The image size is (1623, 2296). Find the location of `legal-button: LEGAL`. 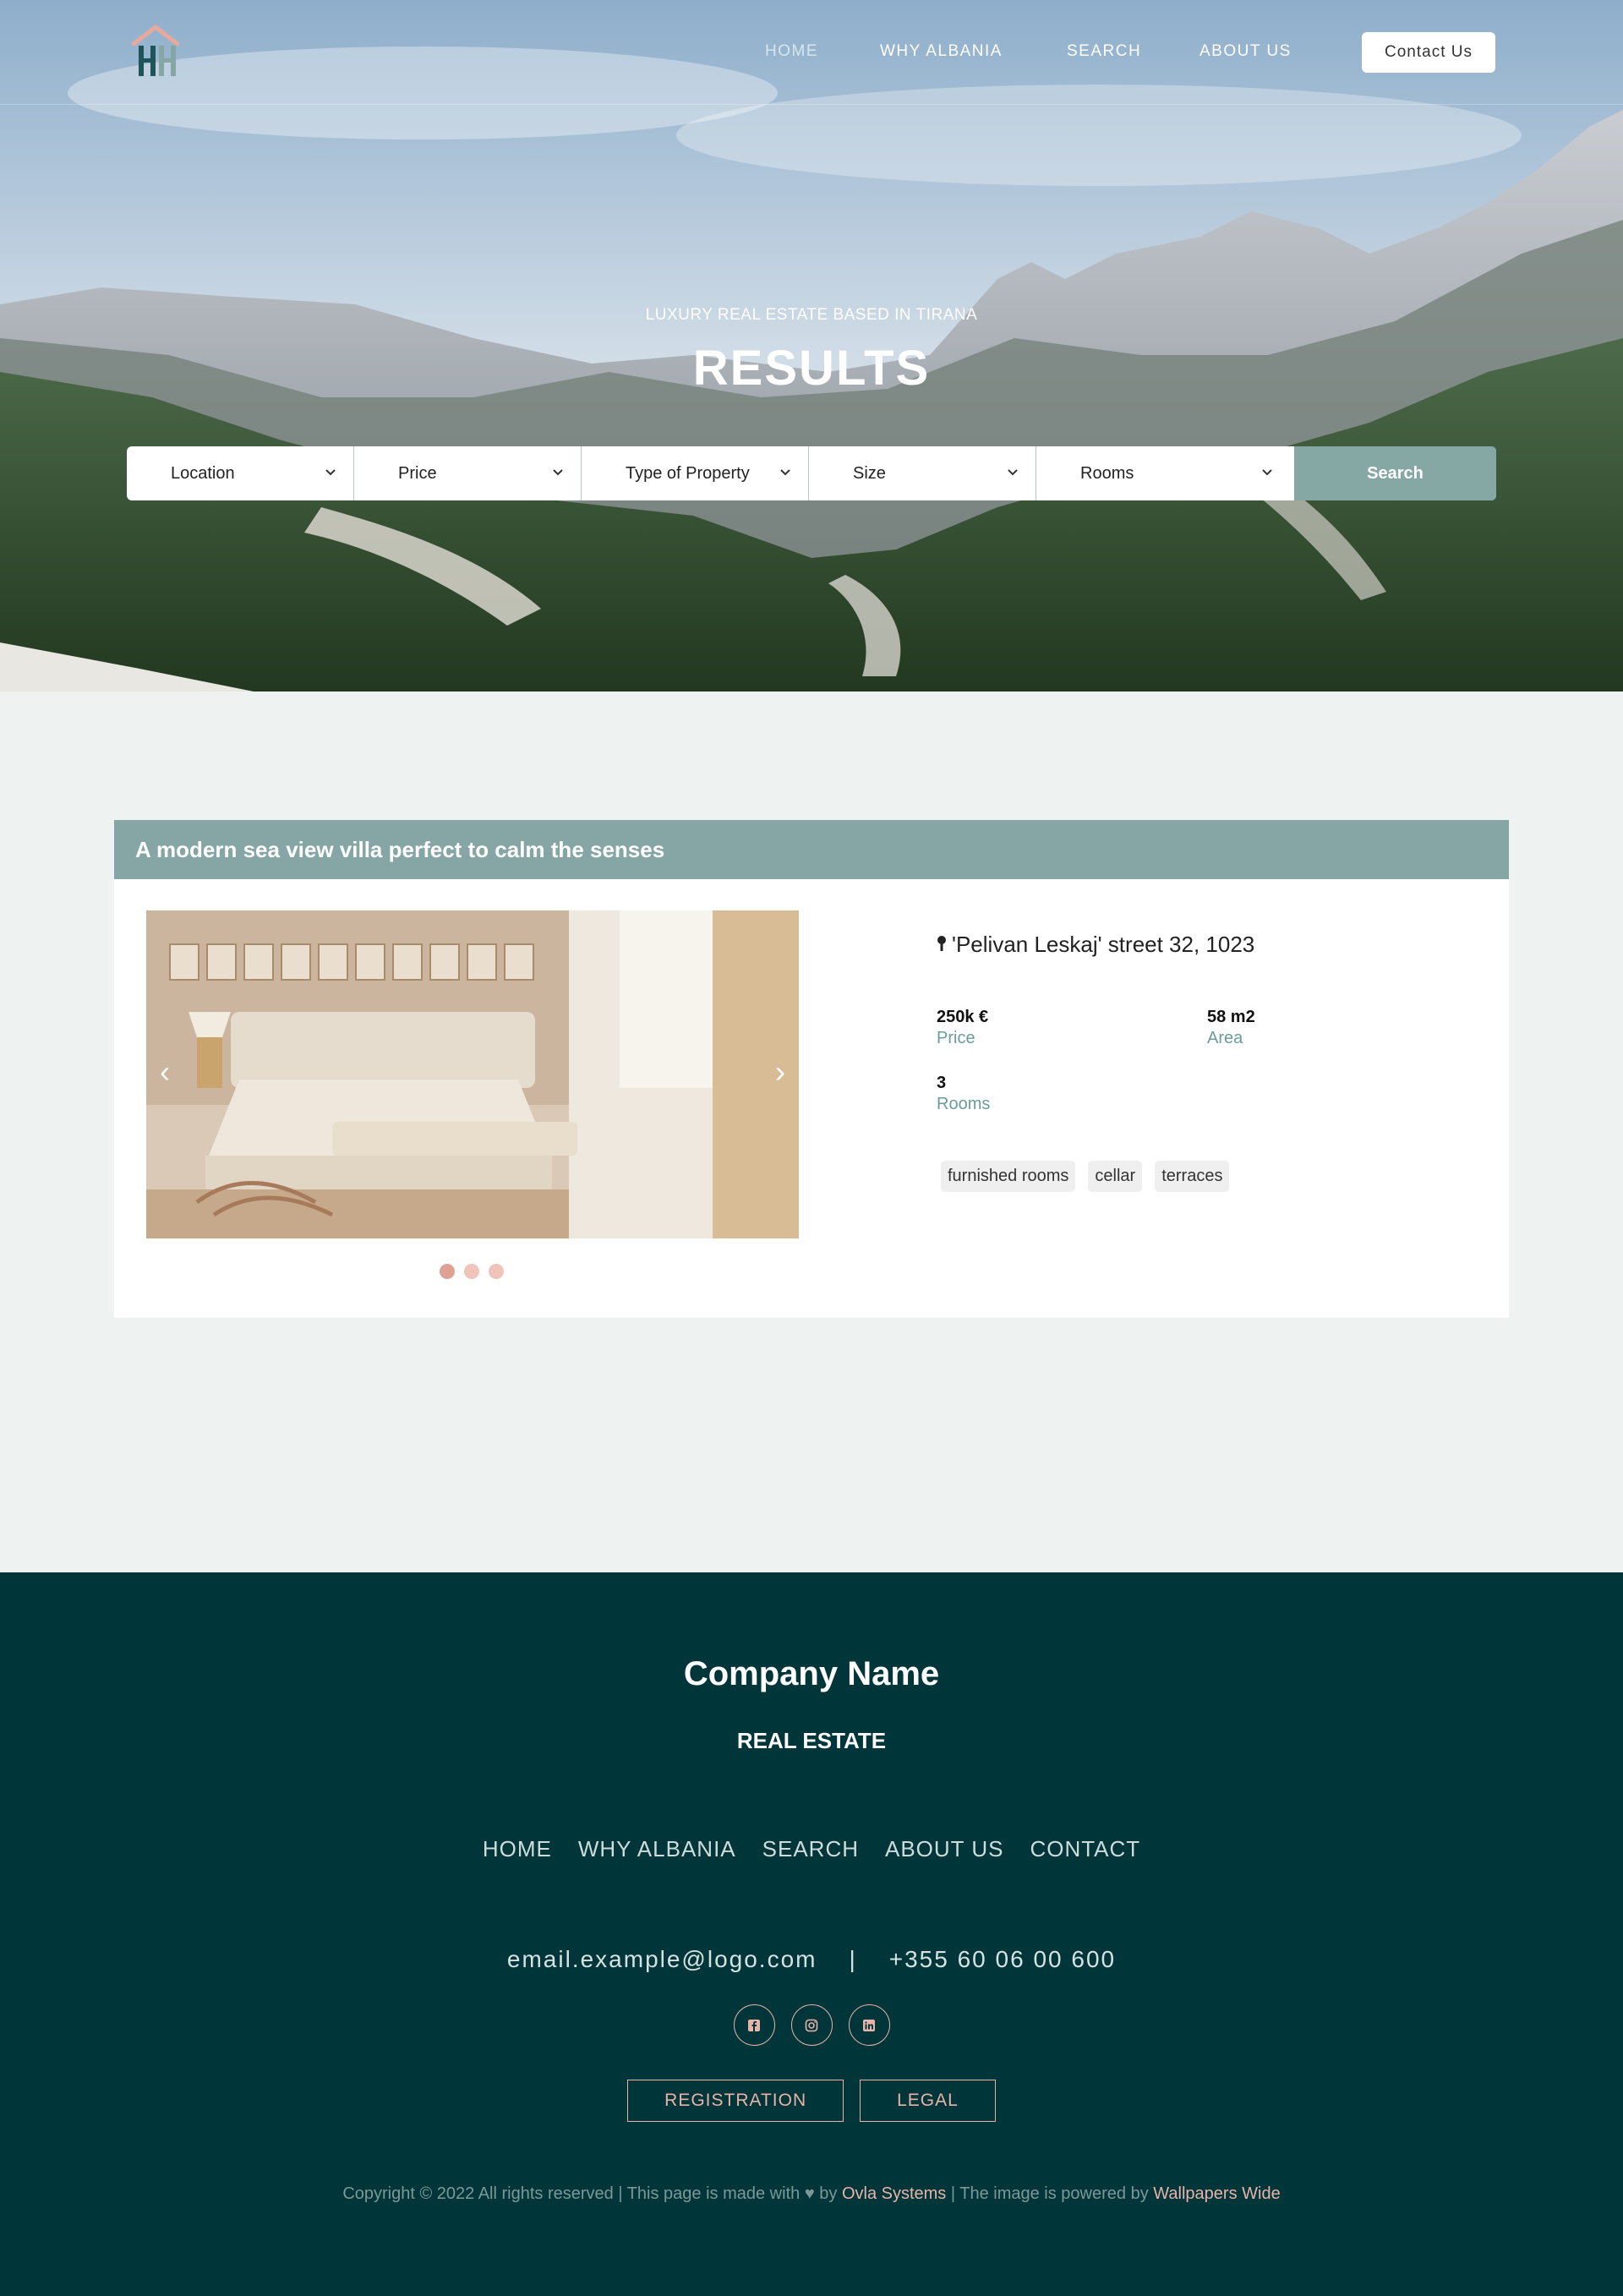

legal-button: LEGAL is located at coordinates (928, 2101).